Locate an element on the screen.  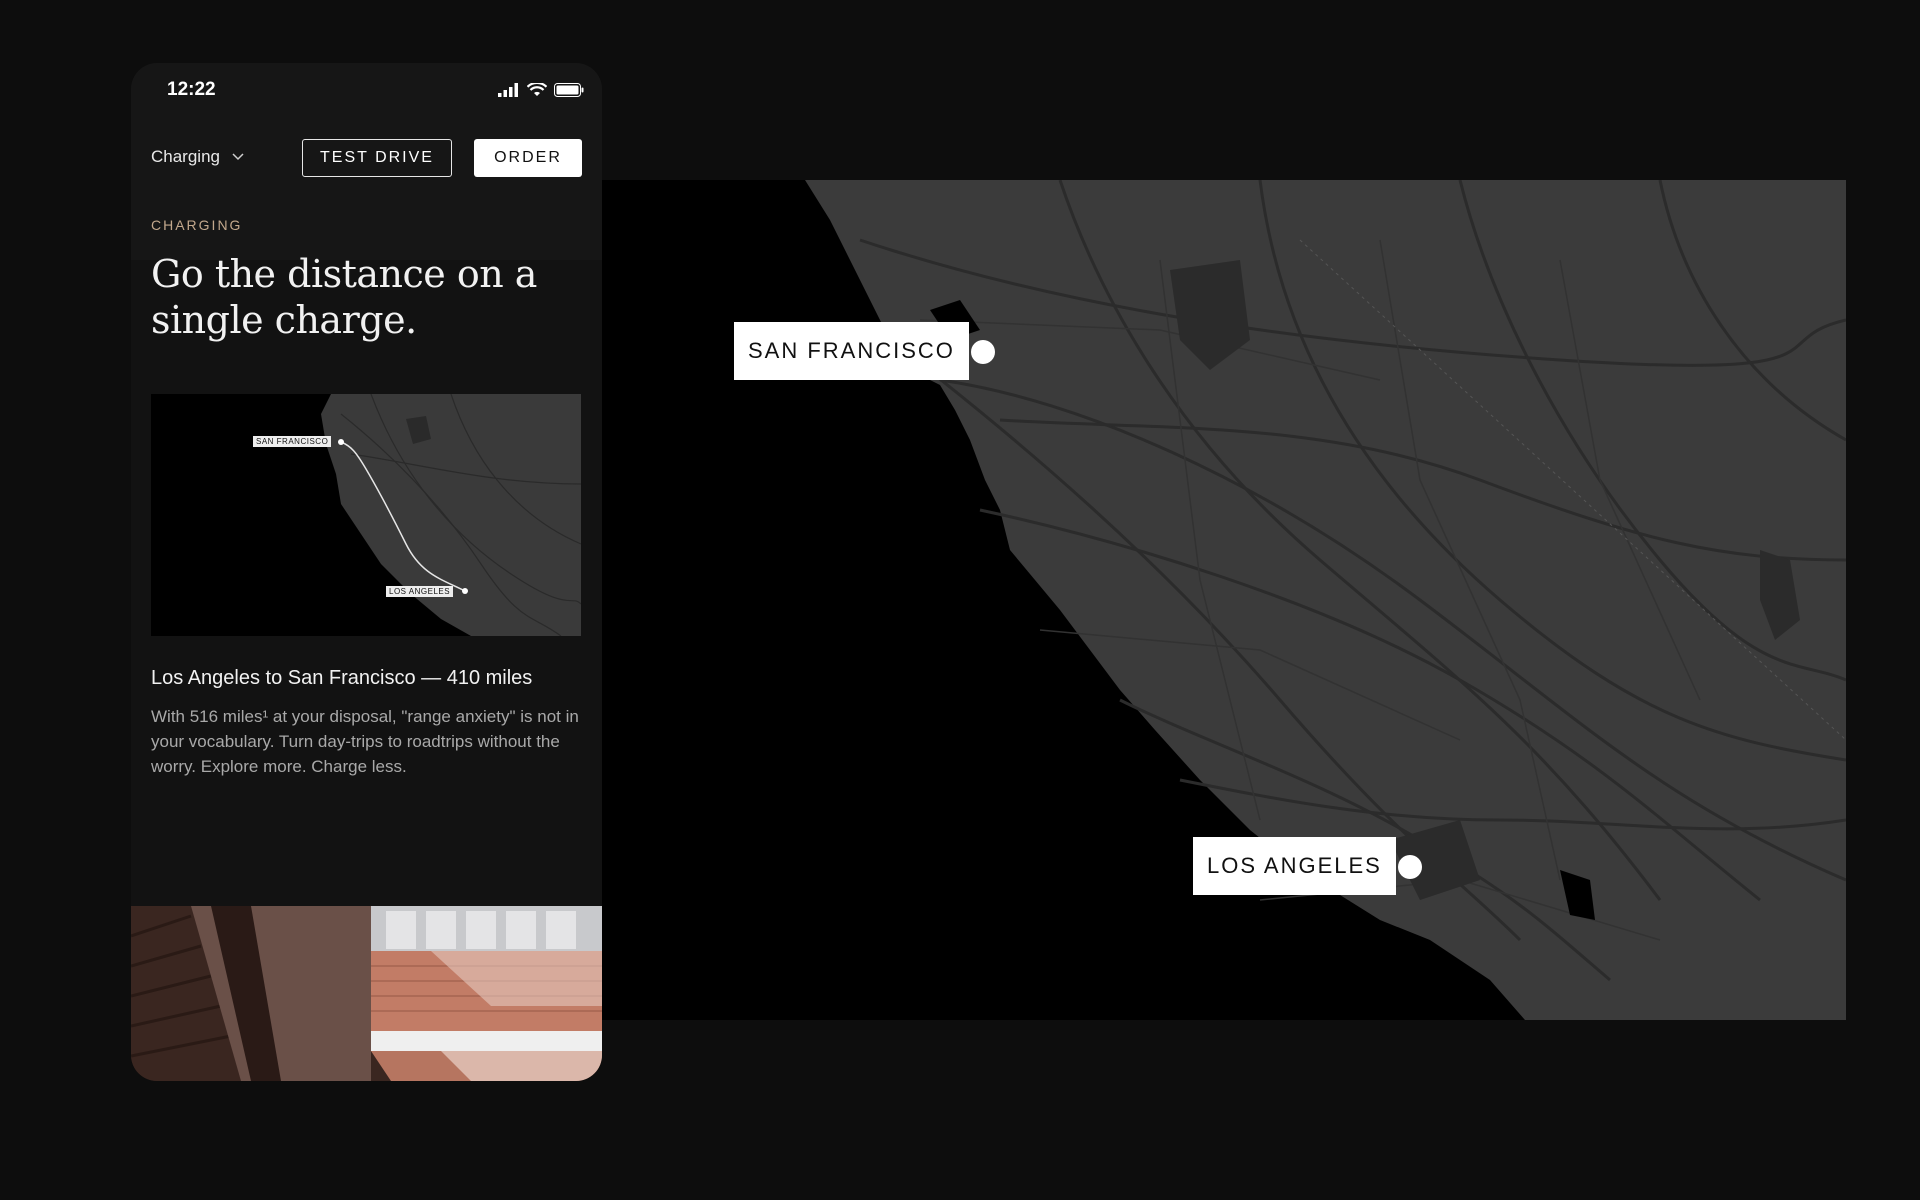
destination-pin-label: LOS ANGELES is located at coordinates (1294, 866).